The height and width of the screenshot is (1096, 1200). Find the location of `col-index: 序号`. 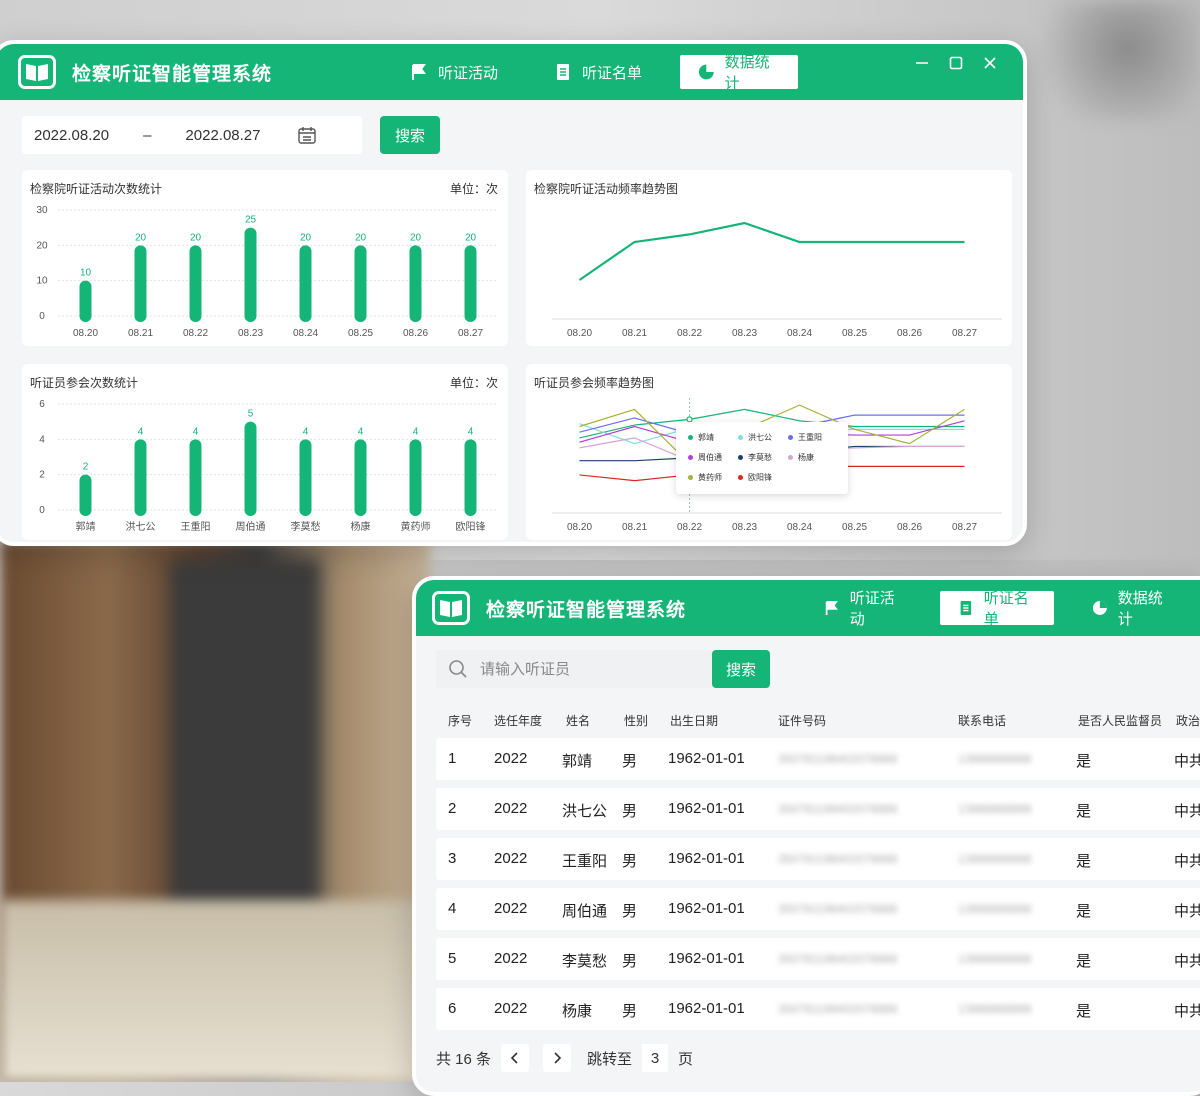

col-index: 序号 is located at coordinates (460, 721).